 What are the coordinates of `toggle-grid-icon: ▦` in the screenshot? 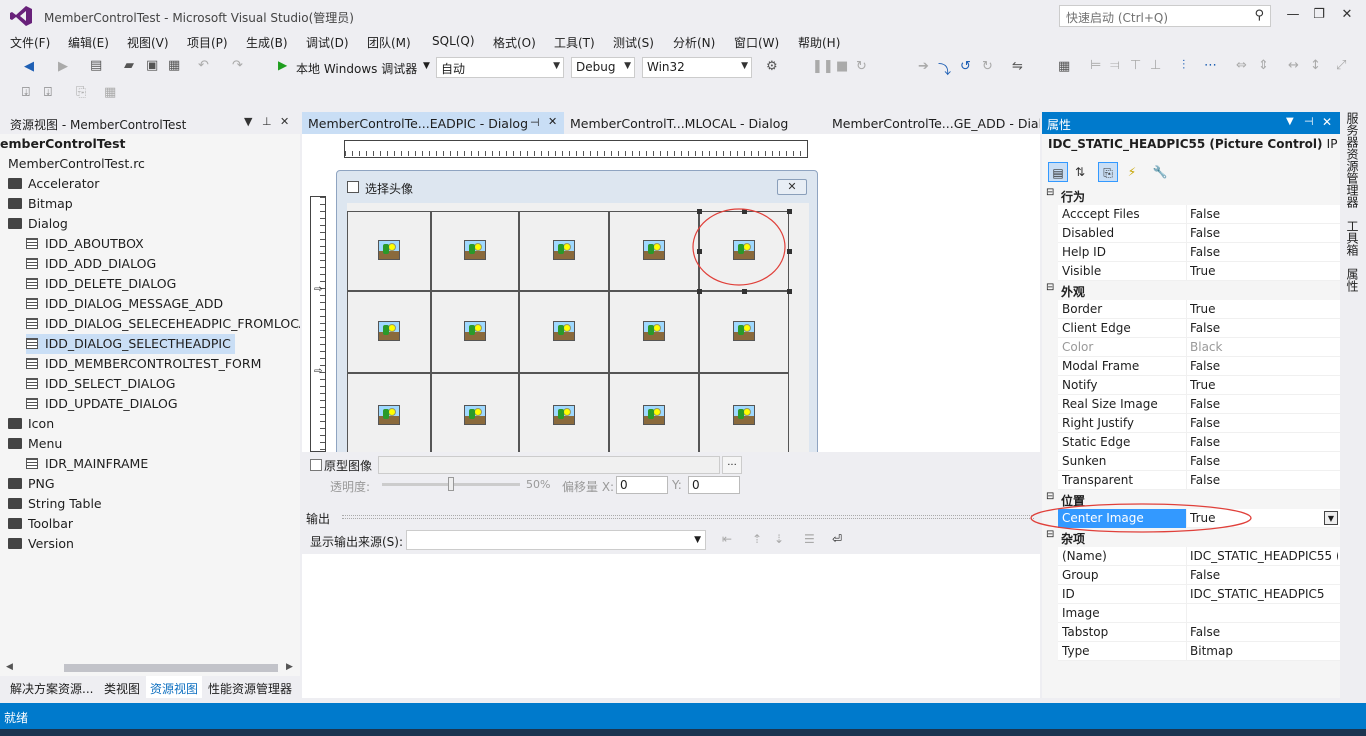 It's located at (1064, 66).